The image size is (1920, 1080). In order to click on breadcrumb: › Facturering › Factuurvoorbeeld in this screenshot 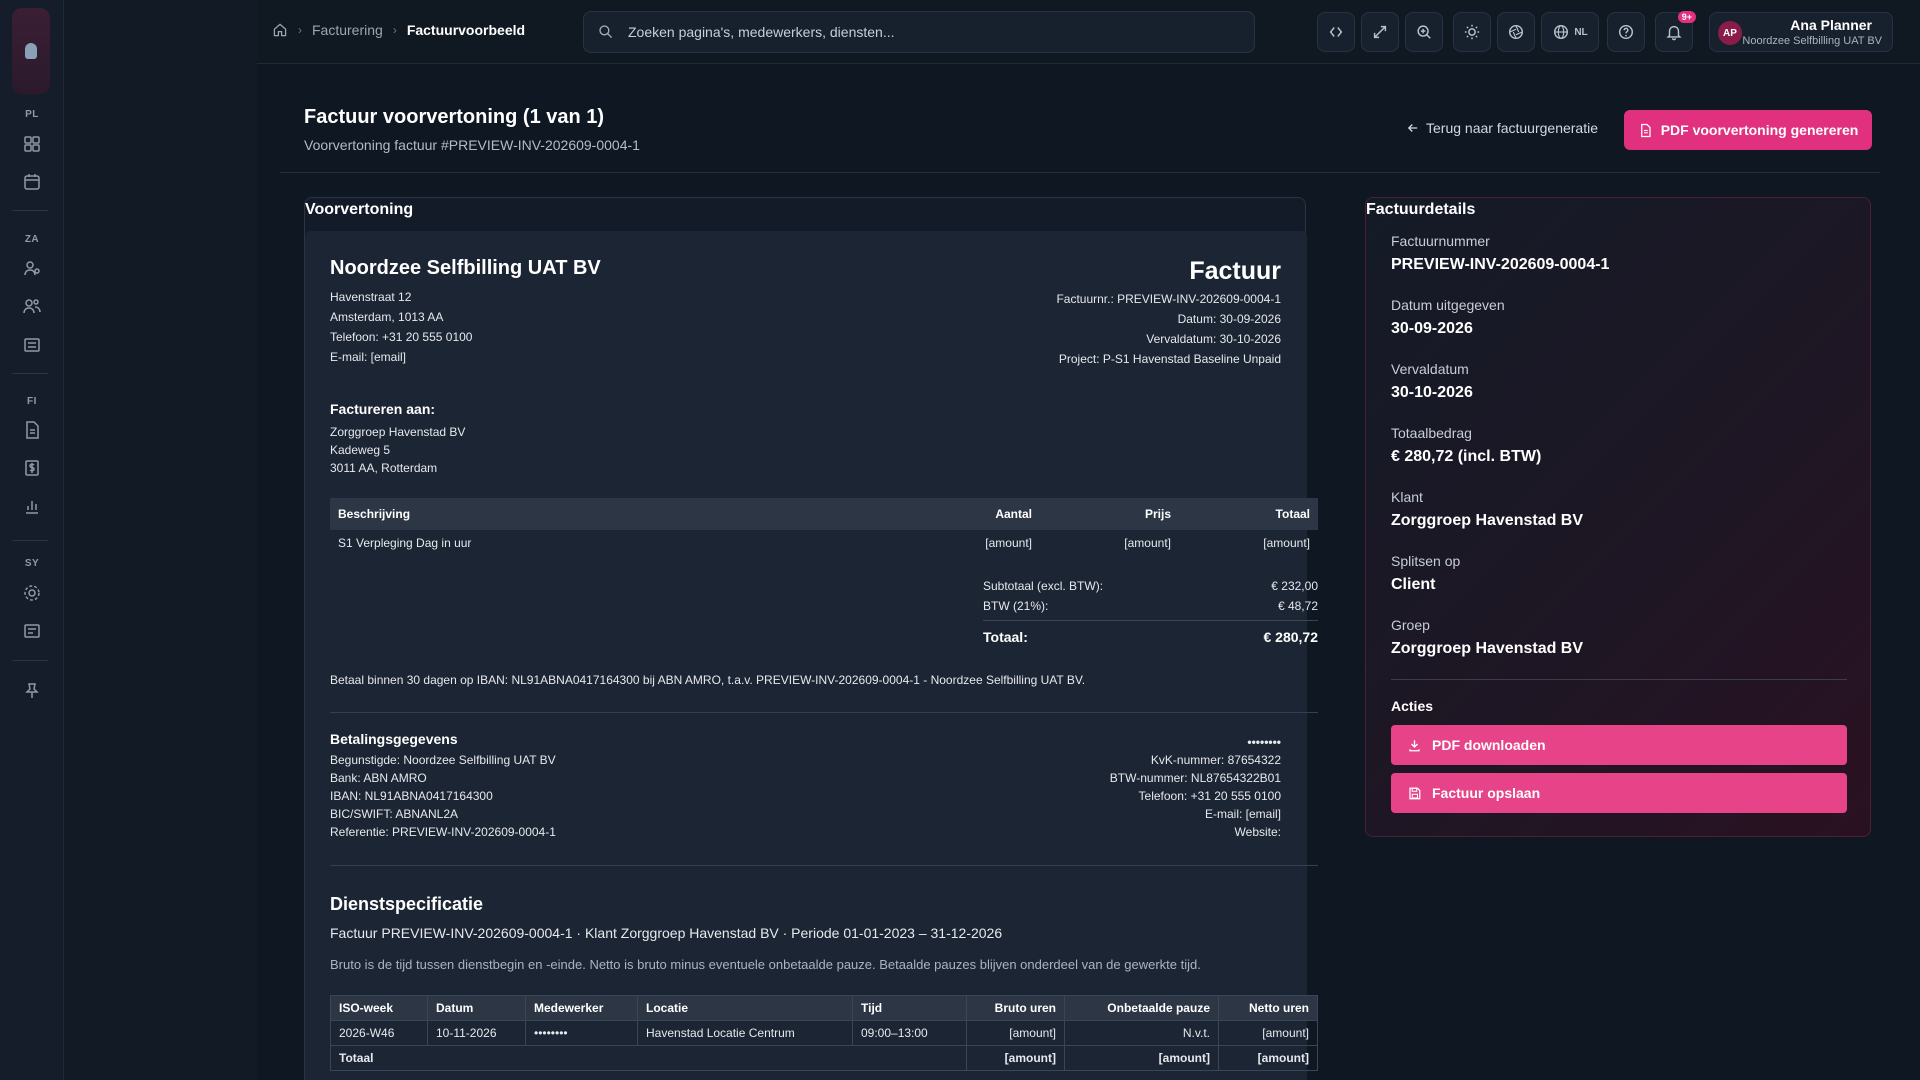, I will do `click(398, 30)`.